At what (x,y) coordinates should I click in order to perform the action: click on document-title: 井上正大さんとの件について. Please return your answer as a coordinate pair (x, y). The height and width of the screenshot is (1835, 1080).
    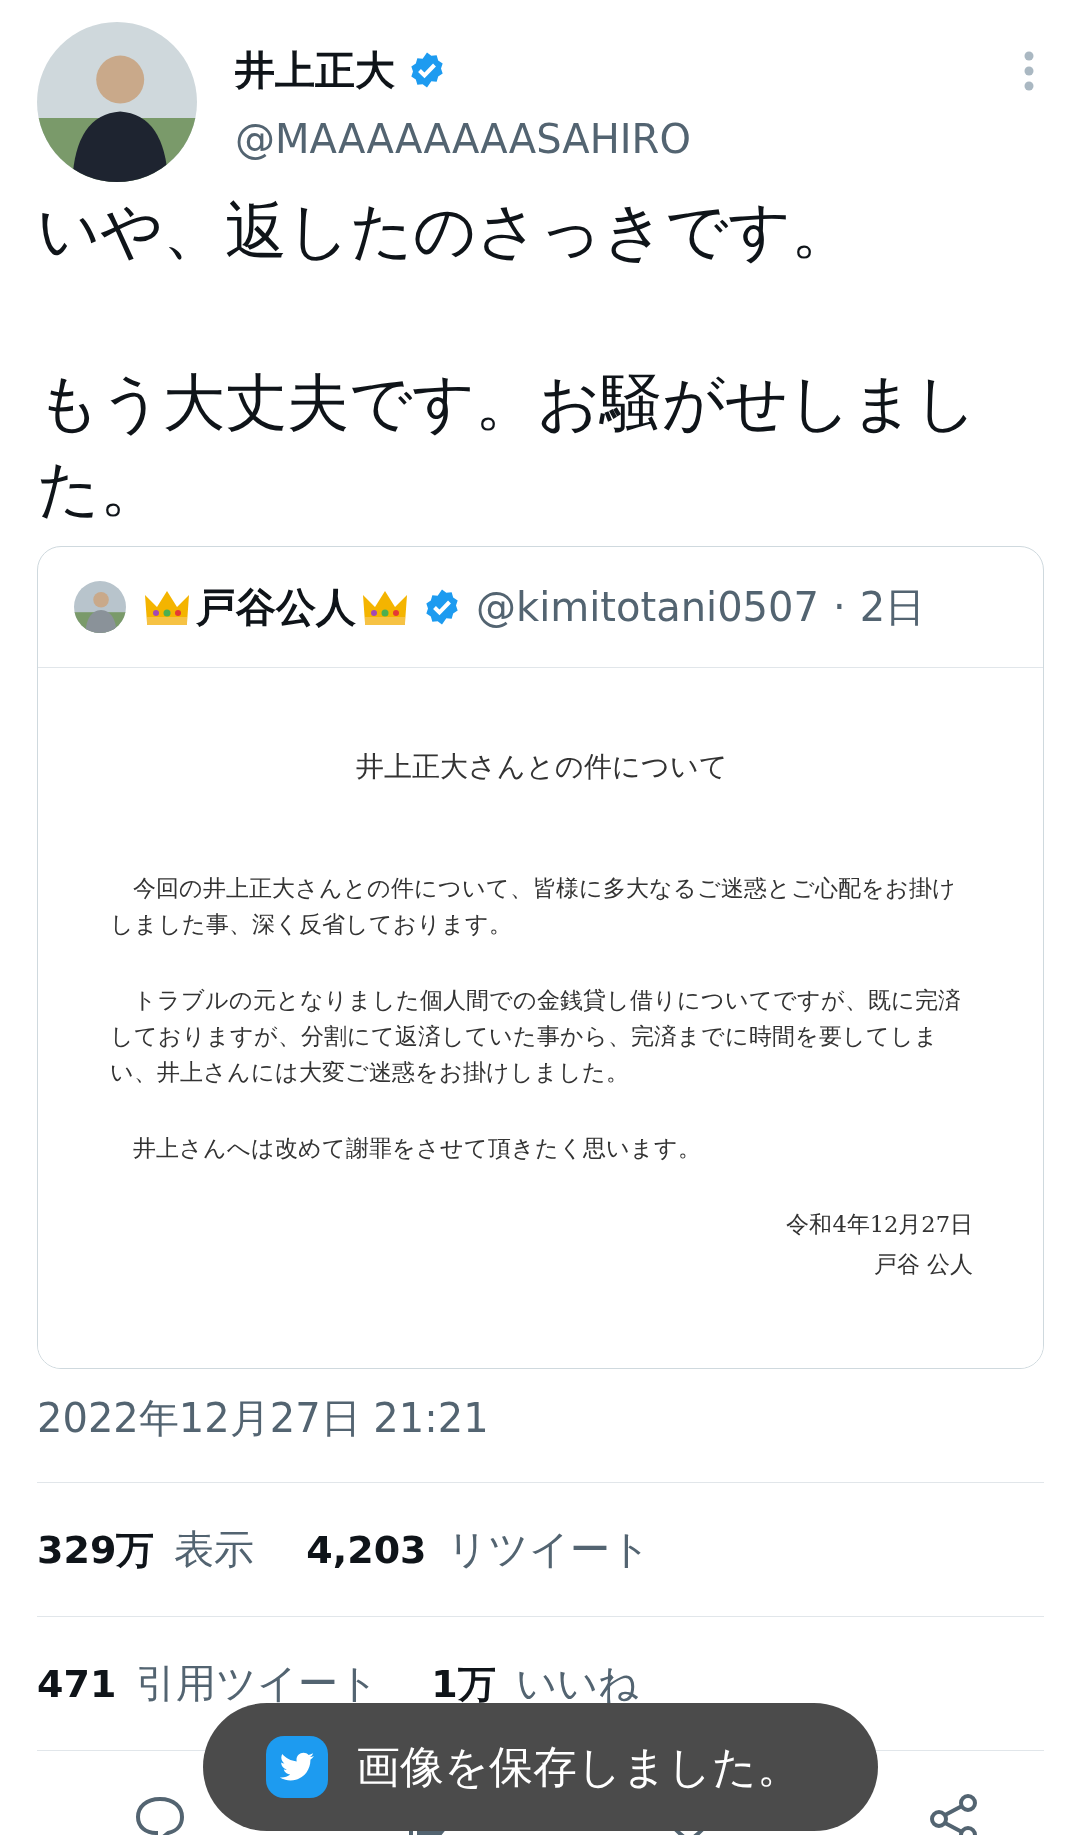
    Looking at the image, I should click on (541, 767).